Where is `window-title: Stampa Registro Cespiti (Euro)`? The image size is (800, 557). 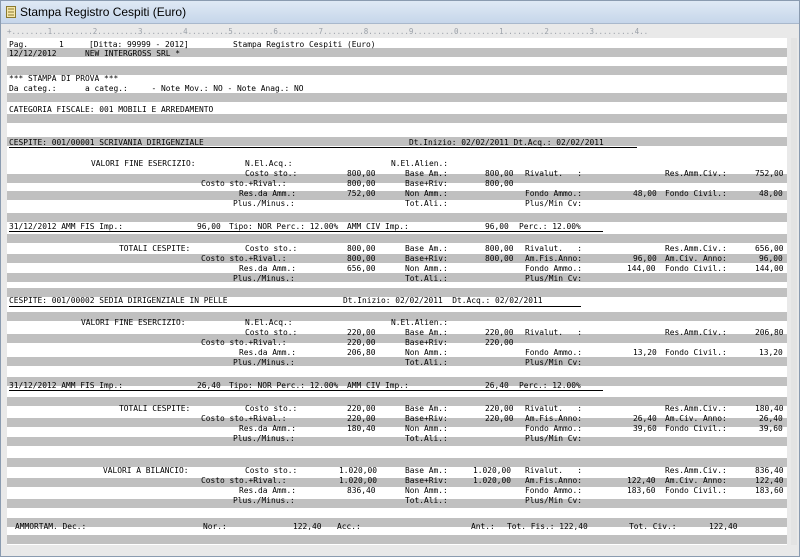 window-title: Stampa Registro Cespiti (Euro) is located at coordinates (103, 12).